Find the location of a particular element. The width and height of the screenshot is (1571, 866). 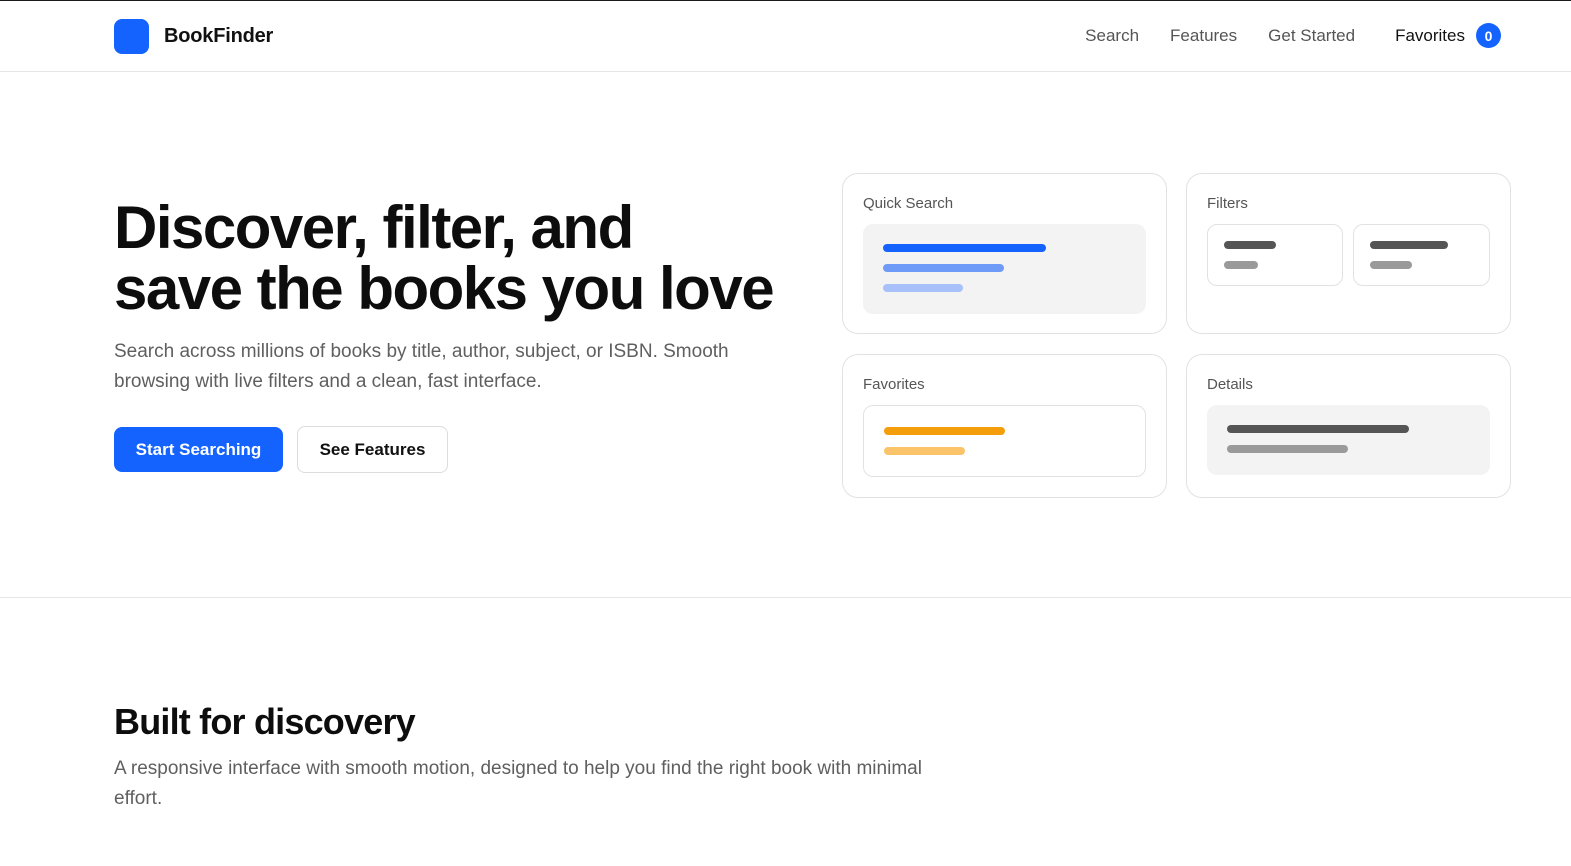

features-section-title: Built for discovery is located at coordinates (265, 721).